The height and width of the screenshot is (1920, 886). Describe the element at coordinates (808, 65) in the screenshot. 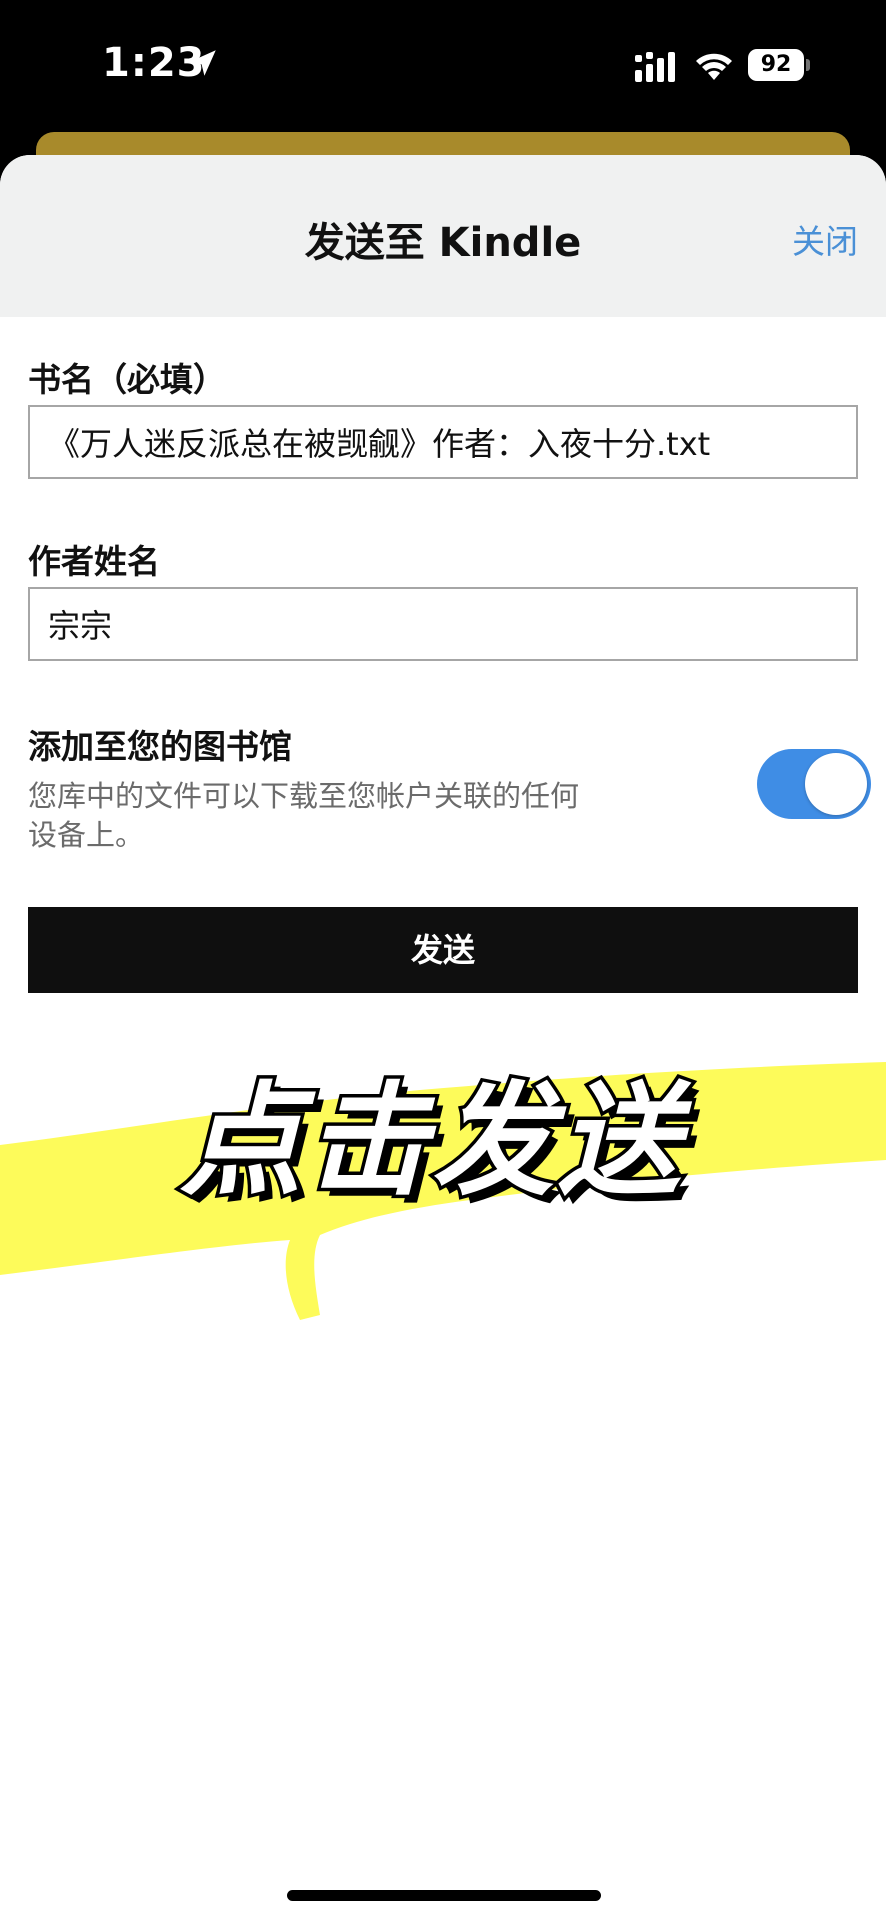

I see `battery-cap` at that location.